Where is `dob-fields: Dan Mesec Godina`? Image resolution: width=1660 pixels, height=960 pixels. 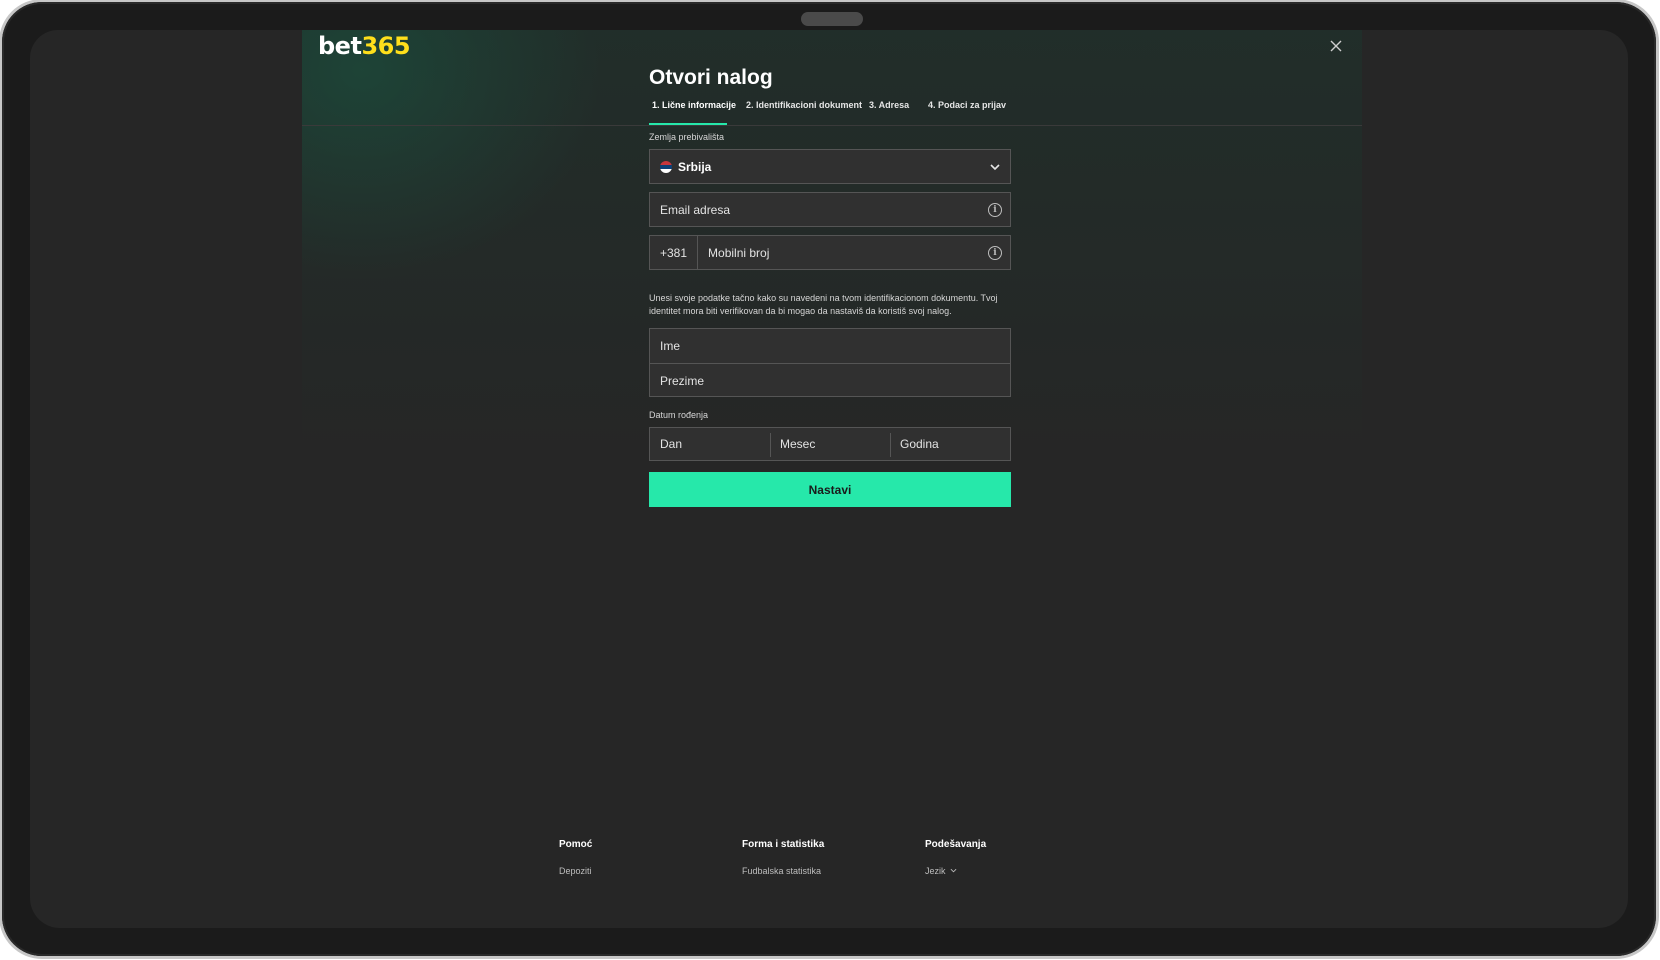
dob-fields: Dan Mesec Godina is located at coordinates (830, 444).